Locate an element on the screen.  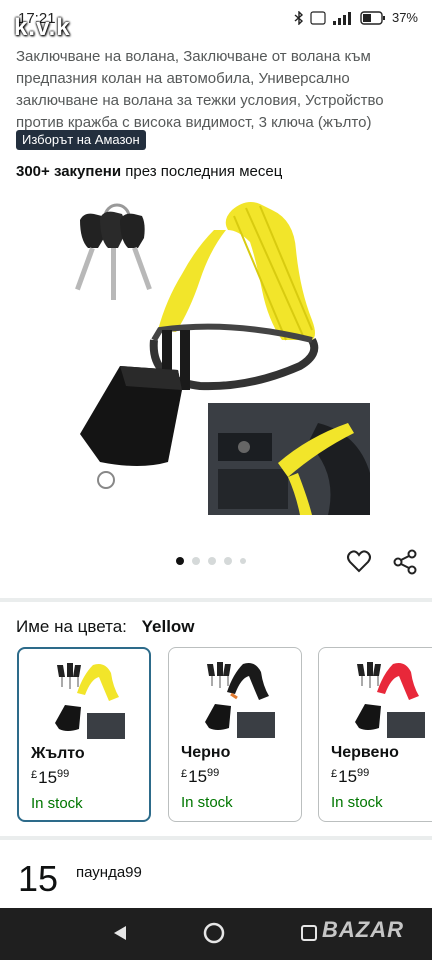
inset-image is located at coordinates (289, 459).